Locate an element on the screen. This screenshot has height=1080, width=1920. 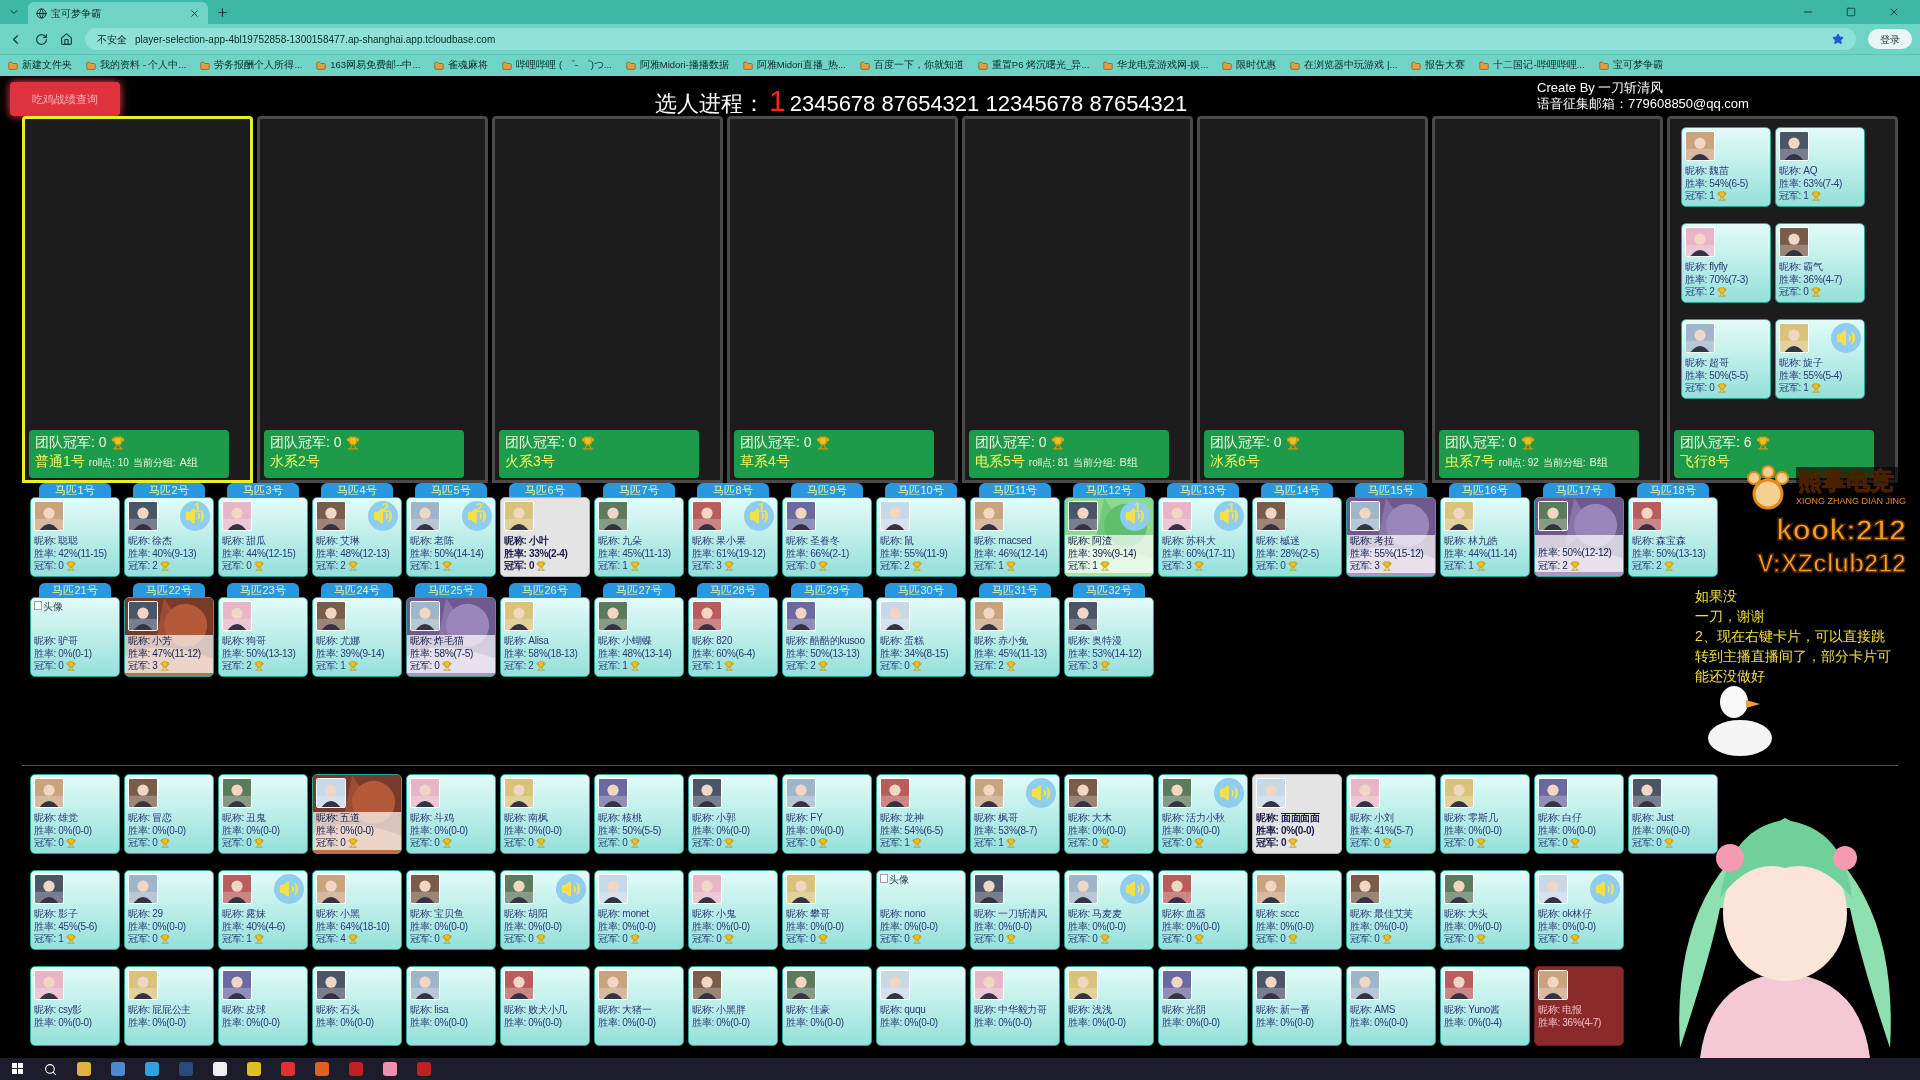
player-card: 昵称: 820 胜率: 60%(6-4) 冠军: 1 is located at coordinates (733, 637).